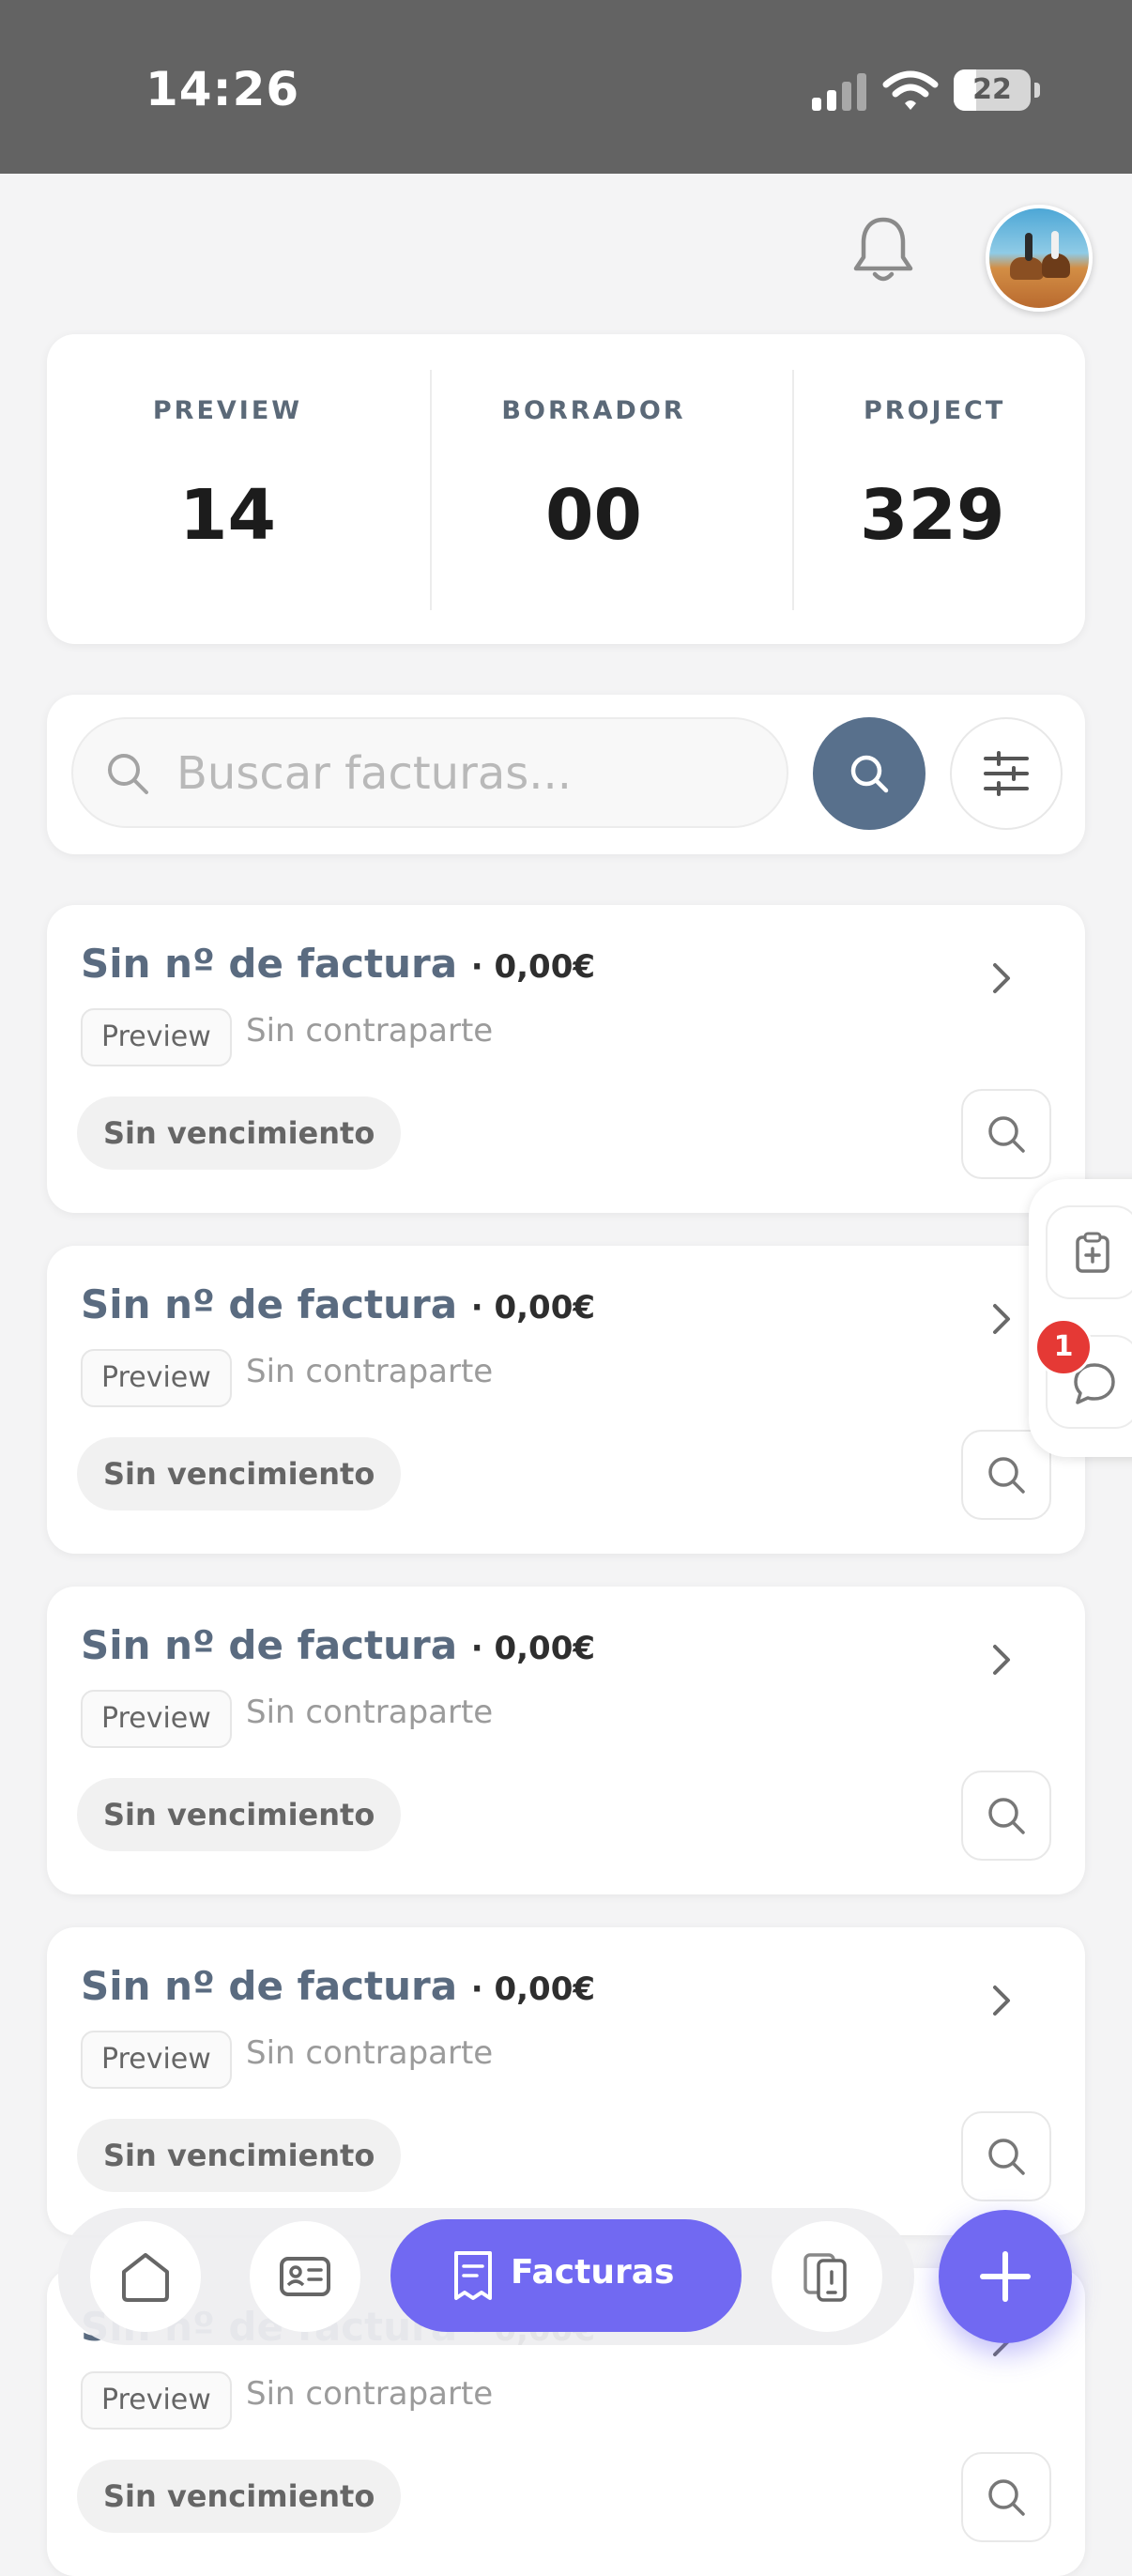  I want to click on nav-active-label: Facturas, so click(593, 2272).